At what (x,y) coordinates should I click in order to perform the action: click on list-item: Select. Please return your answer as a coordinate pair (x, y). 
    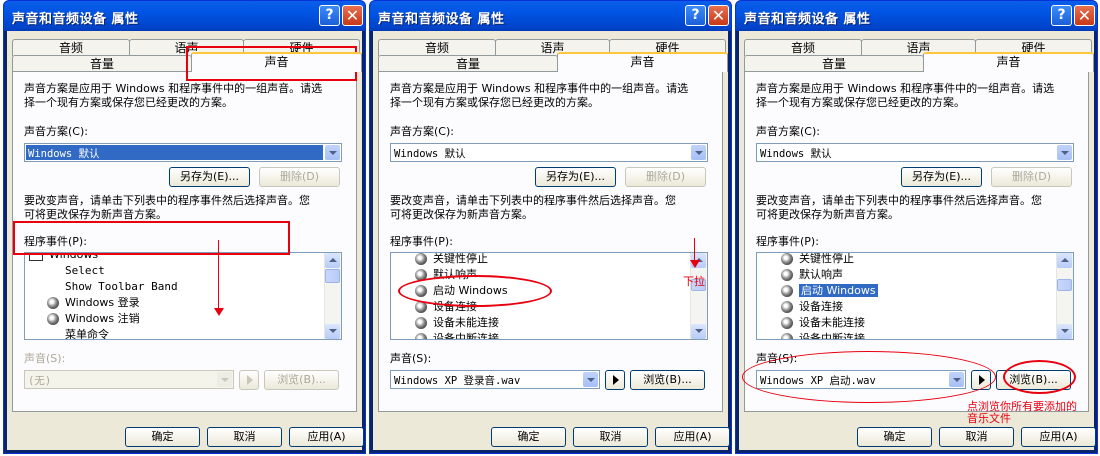
    Looking at the image, I should click on (85, 271).